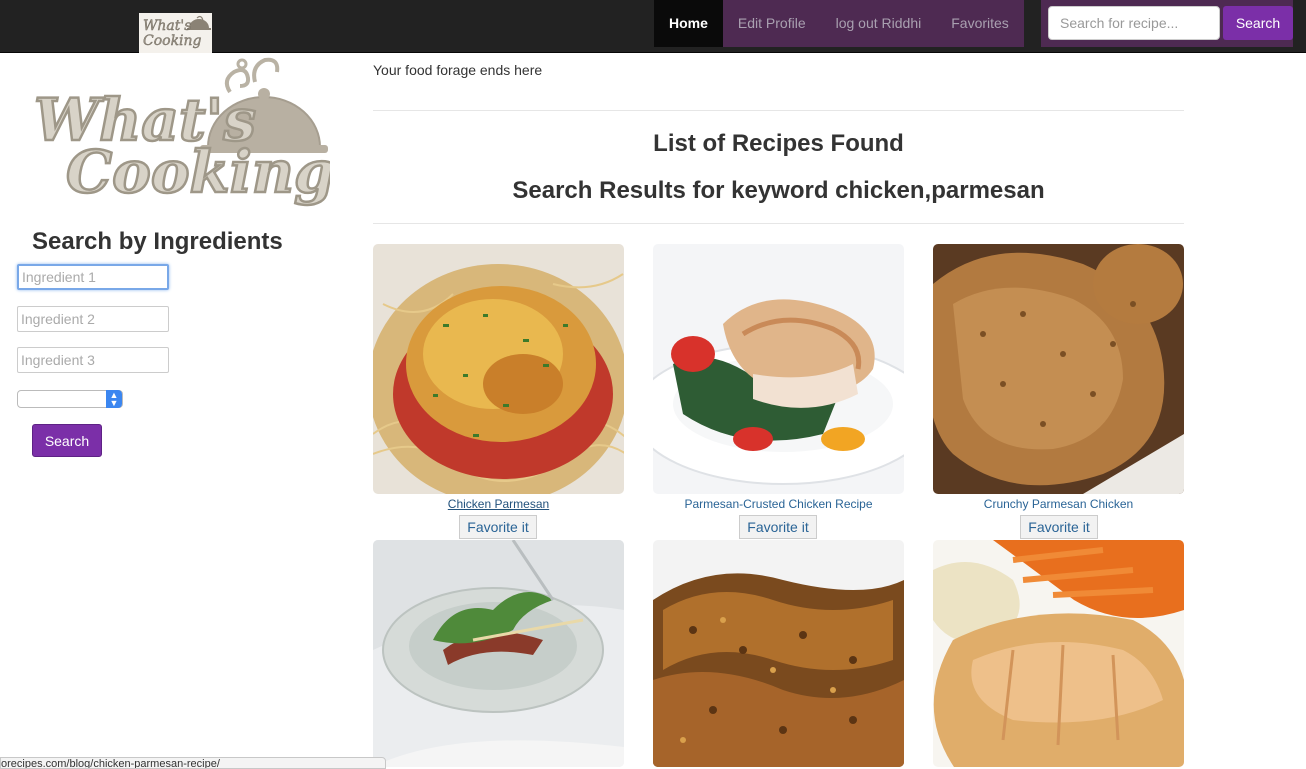  Describe the element at coordinates (498, 369) in the screenshot. I see `recipe-image-chicken-parmesan` at that location.